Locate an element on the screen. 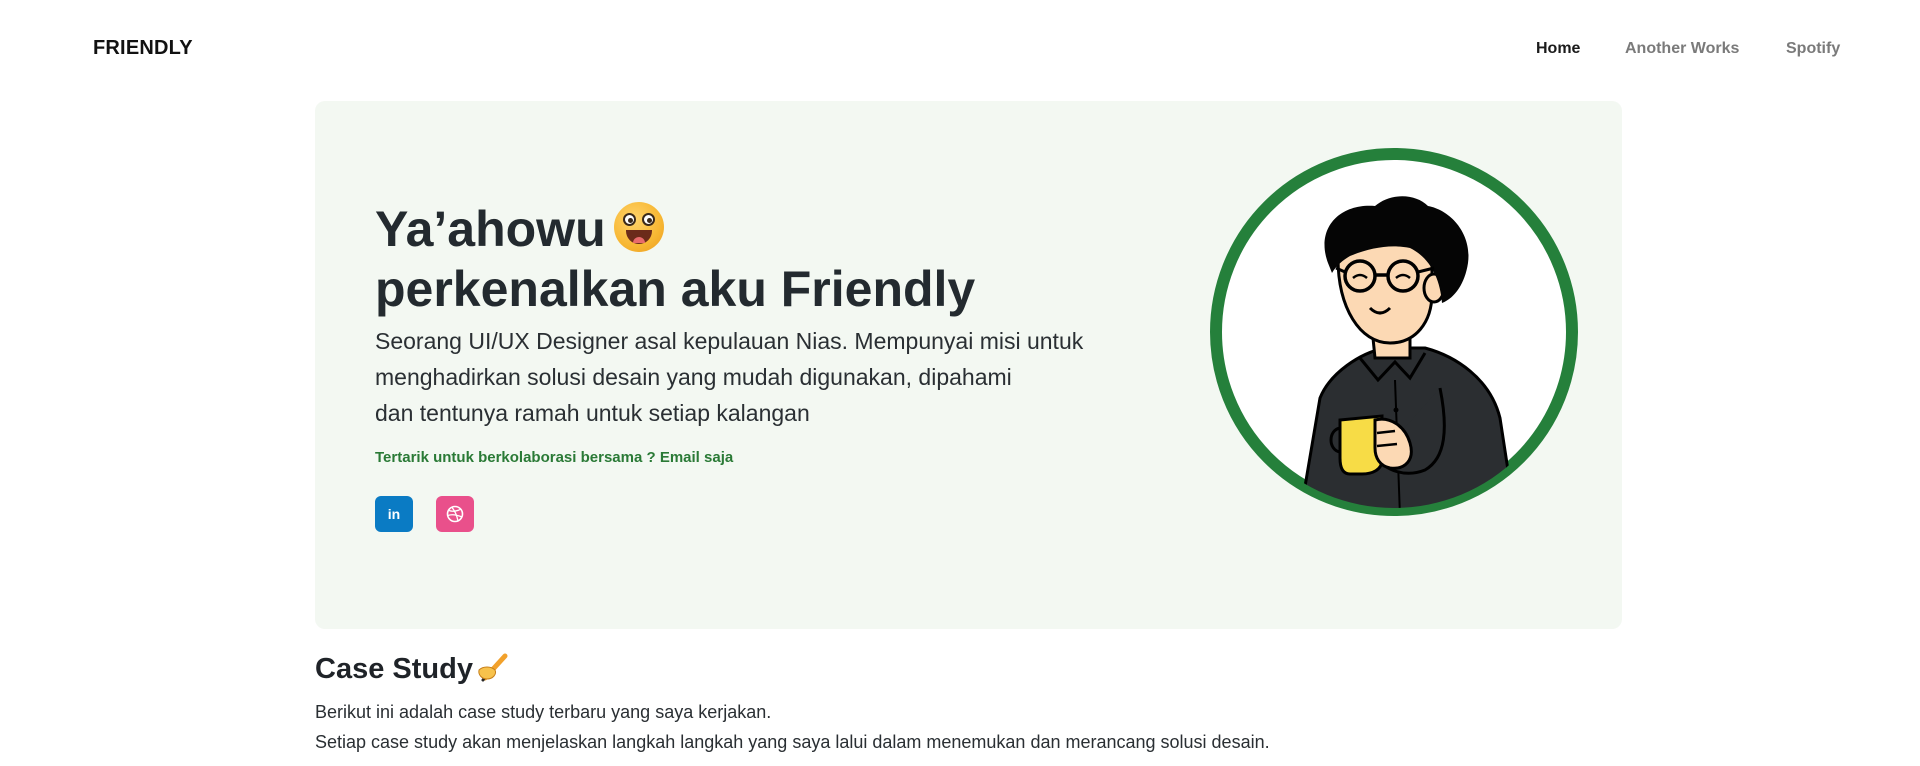  linkedin-icon: in is located at coordinates (394, 514).